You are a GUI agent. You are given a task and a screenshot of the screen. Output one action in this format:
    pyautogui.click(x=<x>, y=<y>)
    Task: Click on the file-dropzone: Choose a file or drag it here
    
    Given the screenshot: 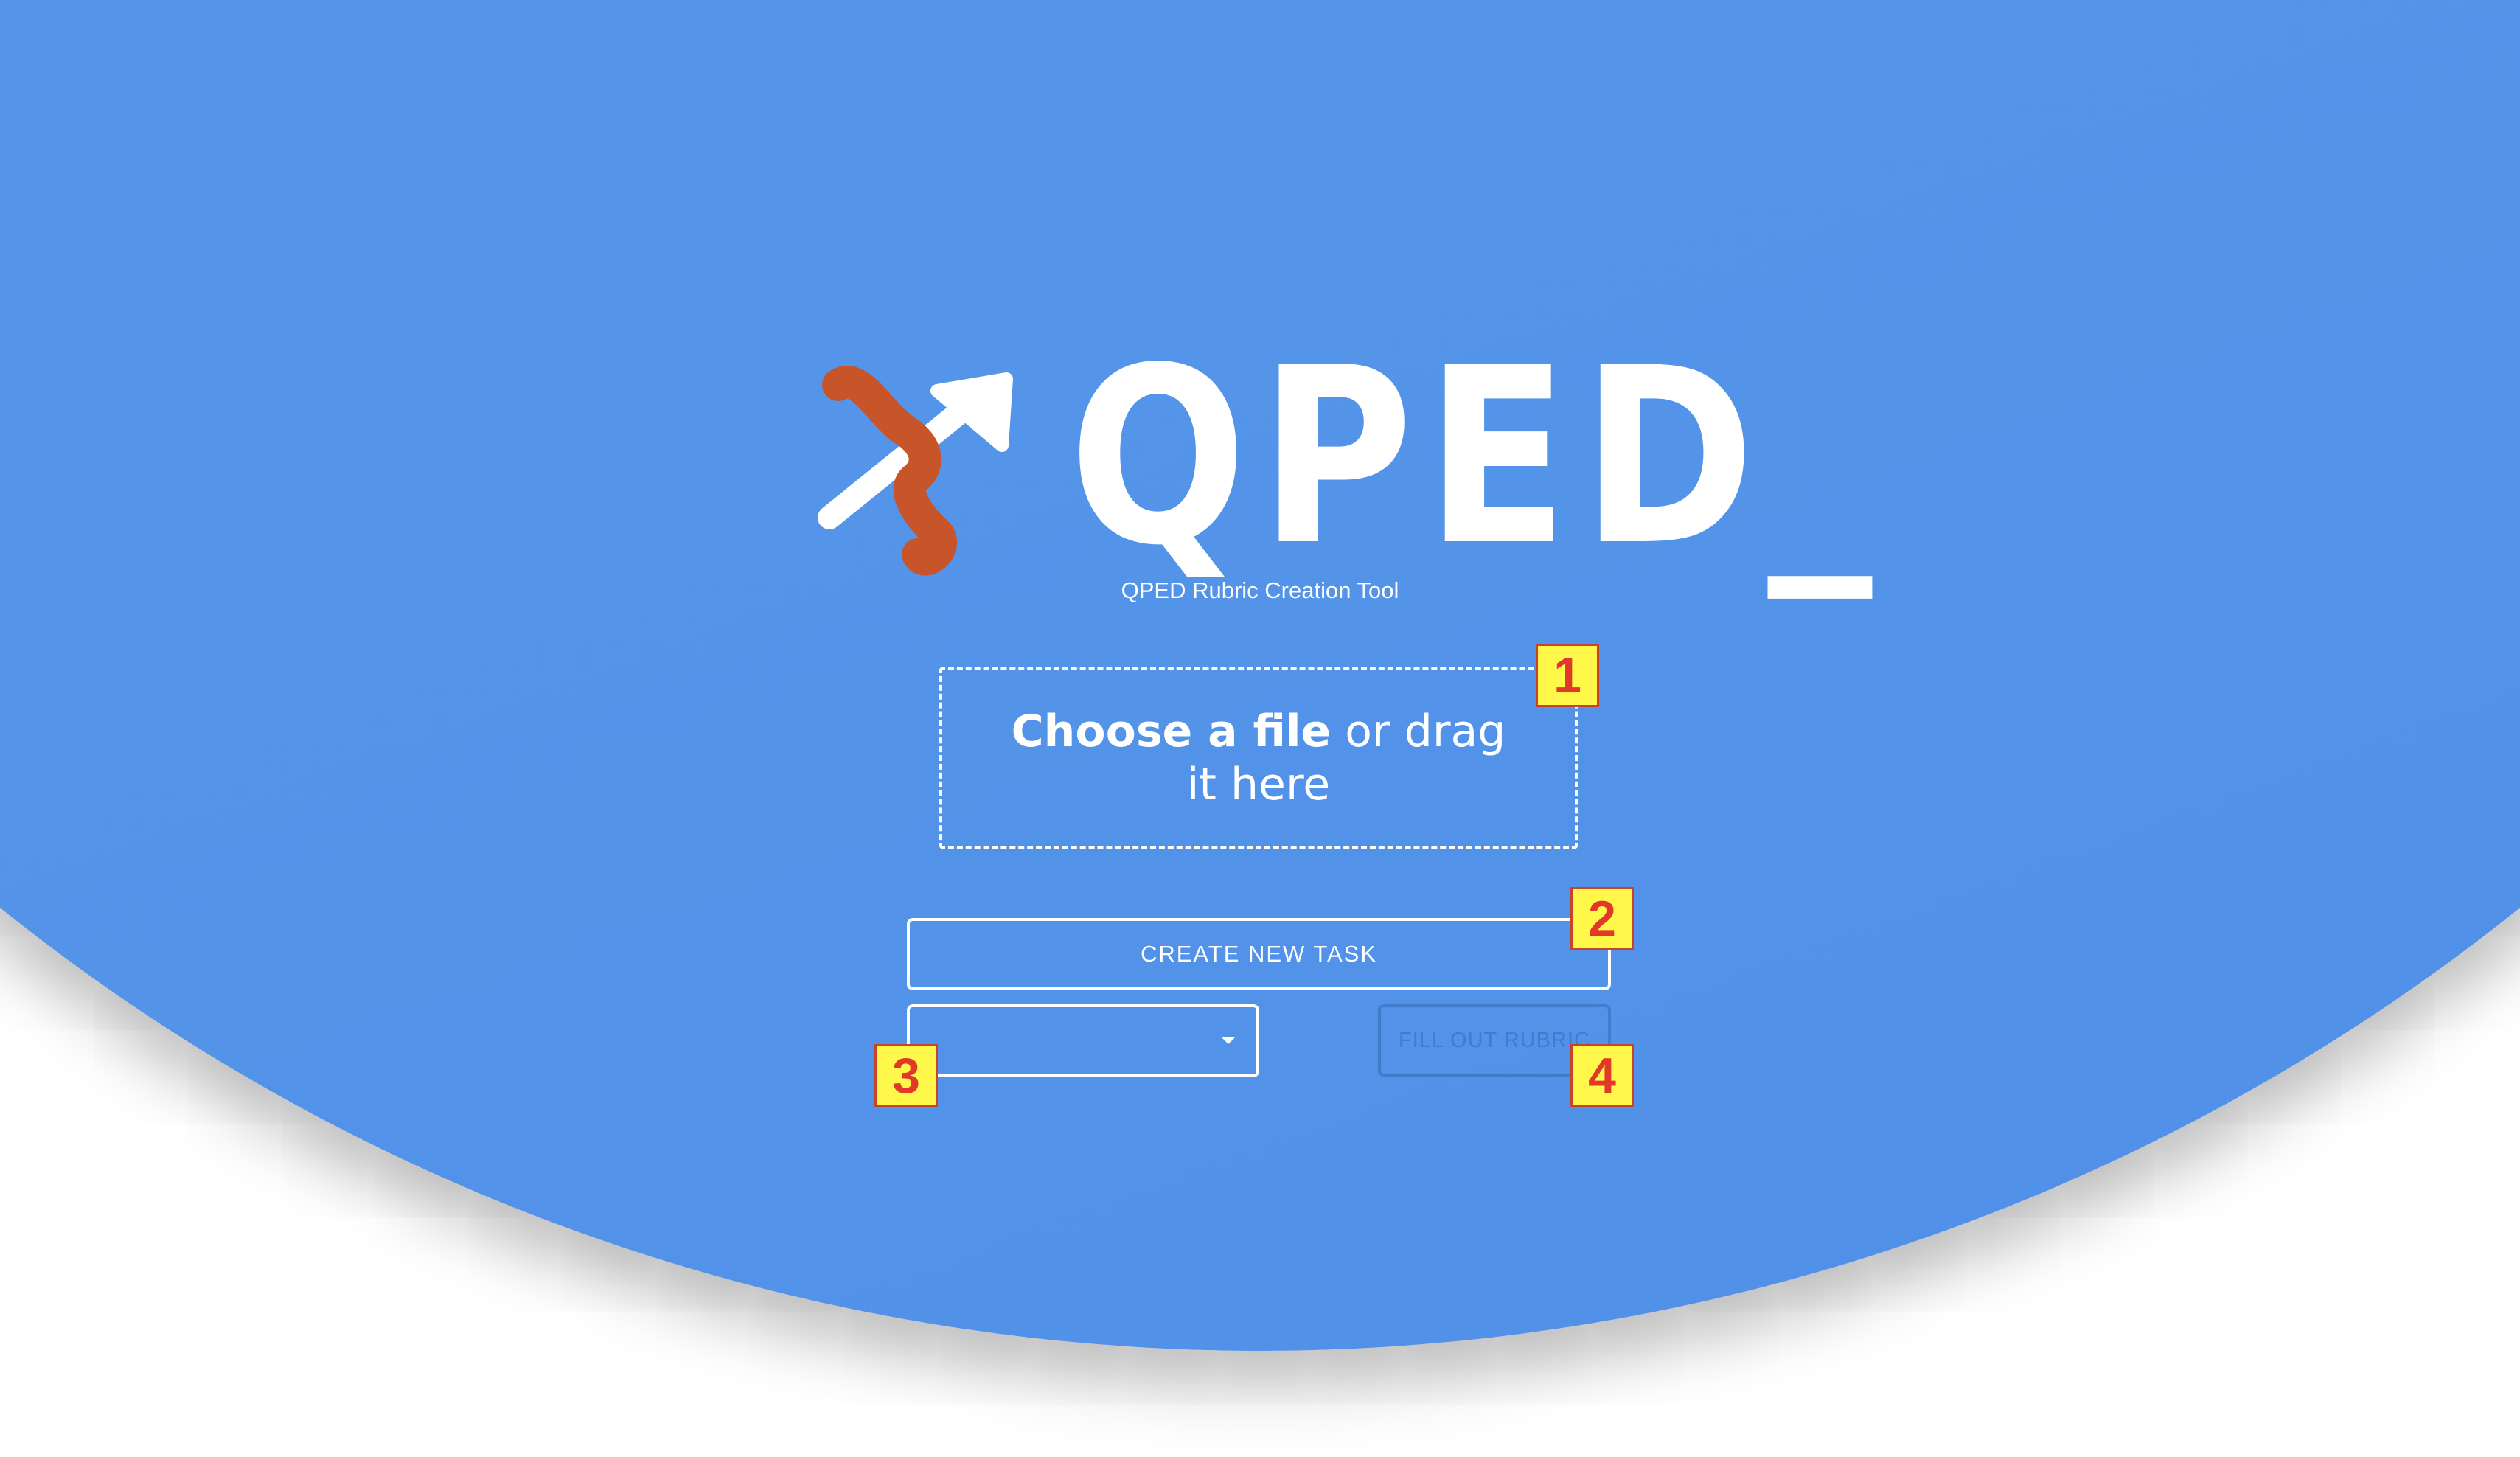 What is the action you would take?
    pyautogui.click(x=1258, y=758)
    